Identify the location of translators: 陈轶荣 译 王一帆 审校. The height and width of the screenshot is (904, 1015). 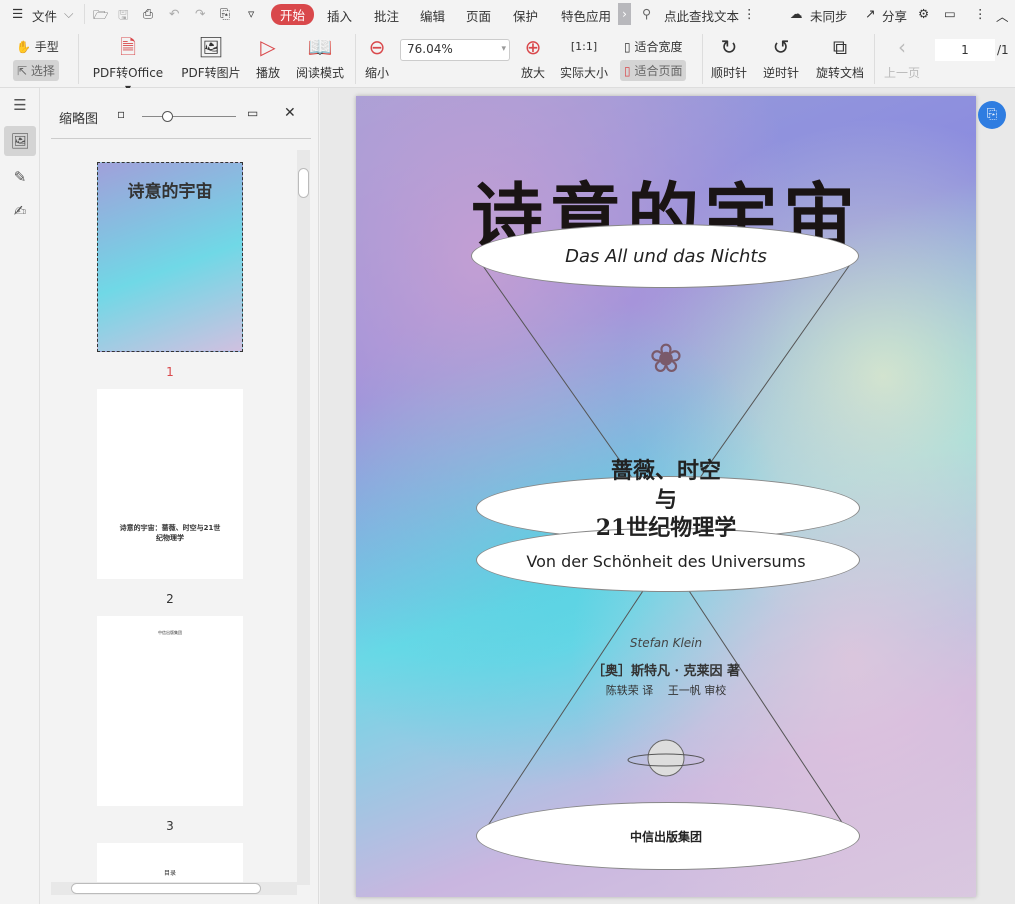
(666, 690).